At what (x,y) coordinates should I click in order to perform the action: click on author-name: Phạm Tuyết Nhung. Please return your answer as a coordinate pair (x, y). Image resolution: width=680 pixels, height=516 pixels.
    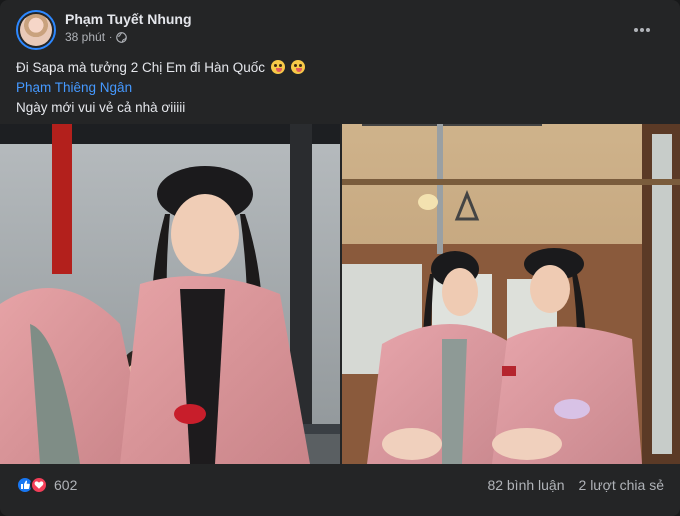
    Looking at the image, I should click on (128, 19).